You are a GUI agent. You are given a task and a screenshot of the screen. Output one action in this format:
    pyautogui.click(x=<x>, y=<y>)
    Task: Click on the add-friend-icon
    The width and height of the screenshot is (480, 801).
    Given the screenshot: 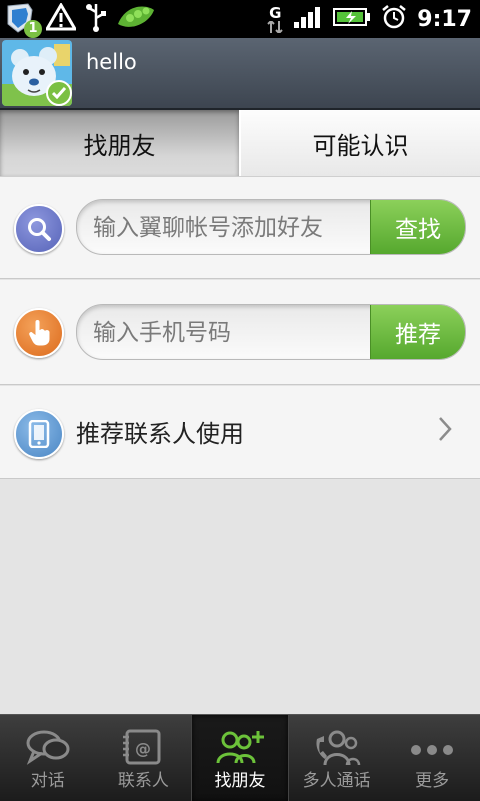 What is the action you would take?
    pyautogui.click(x=240, y=750)
    